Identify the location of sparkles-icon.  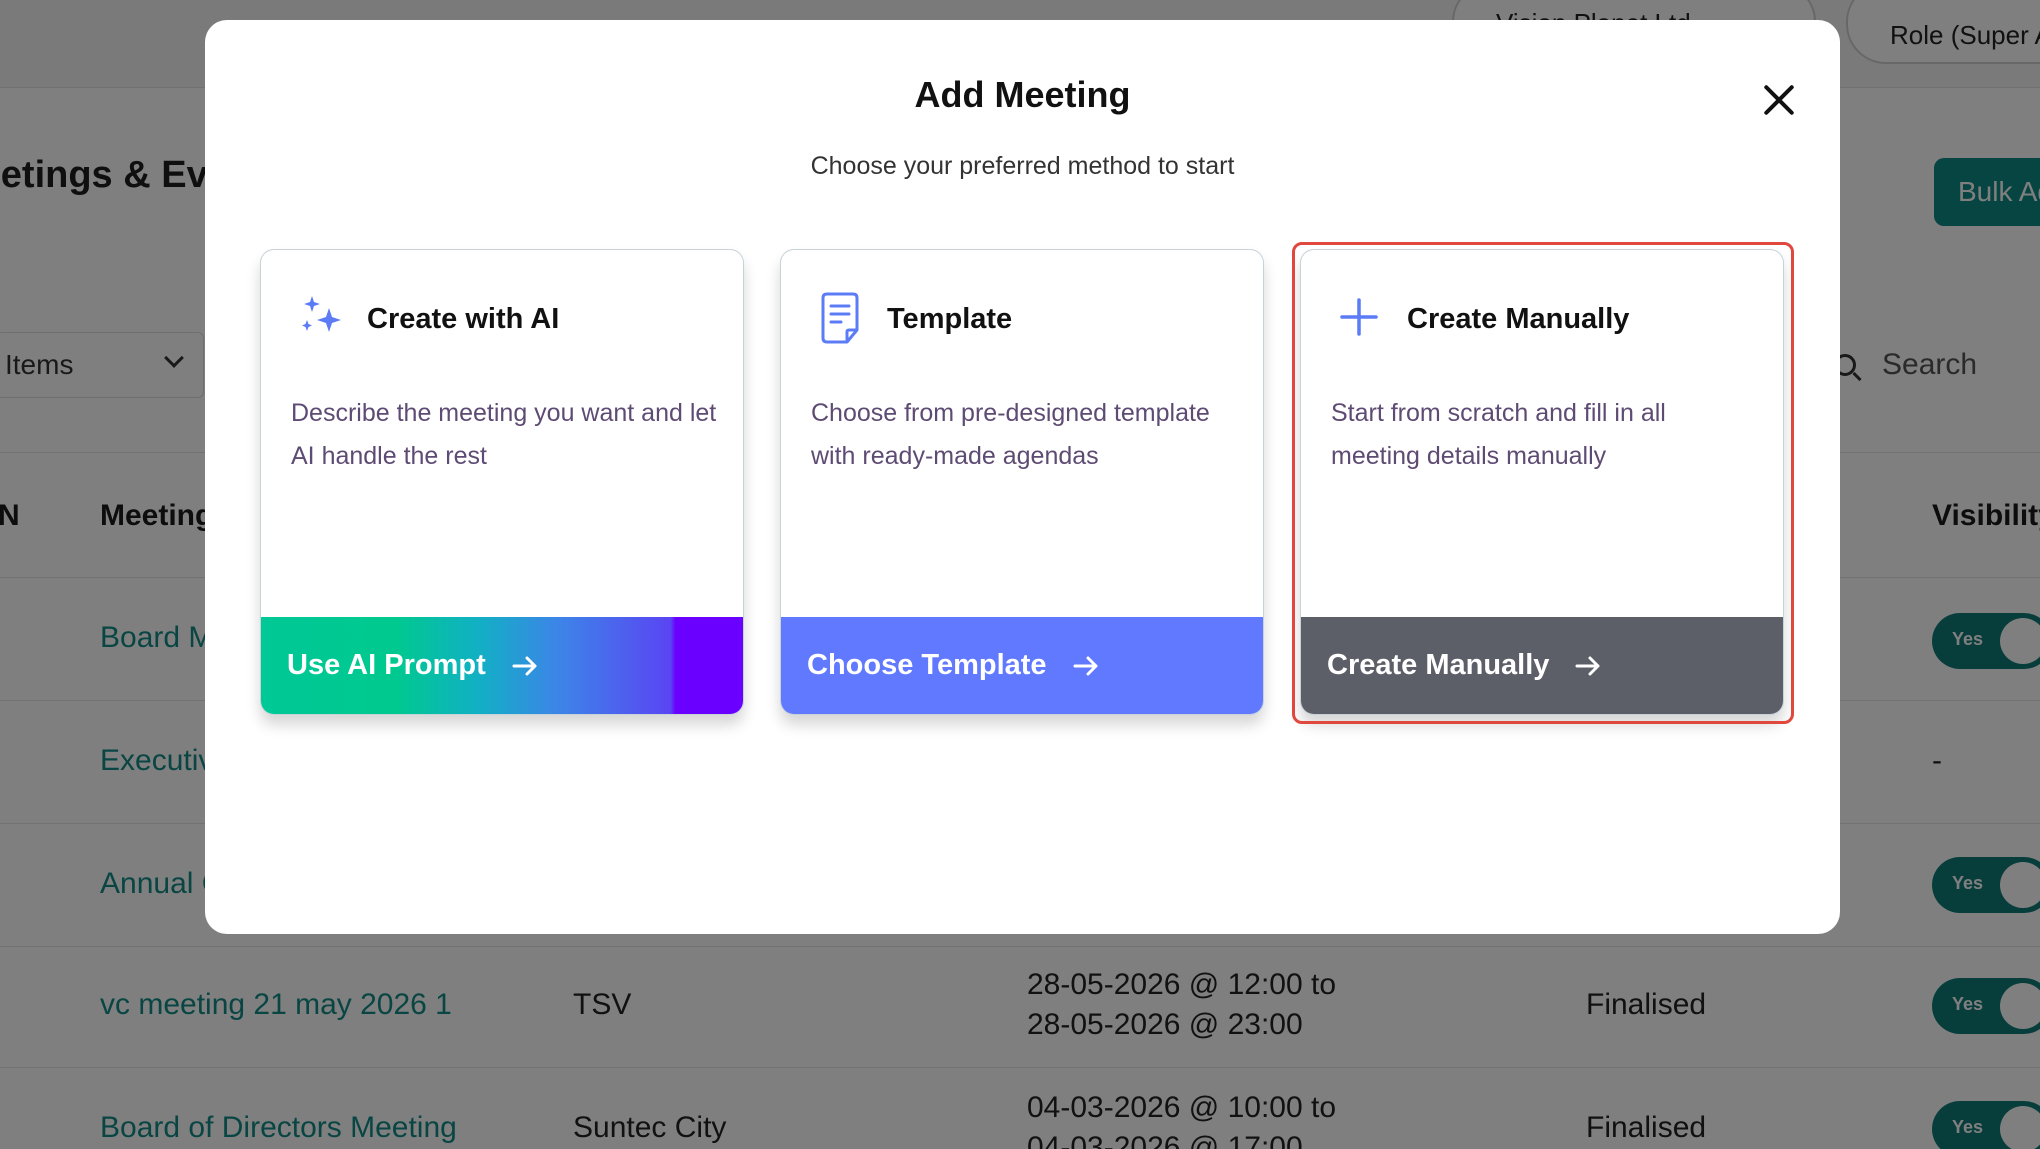
(324, 319).